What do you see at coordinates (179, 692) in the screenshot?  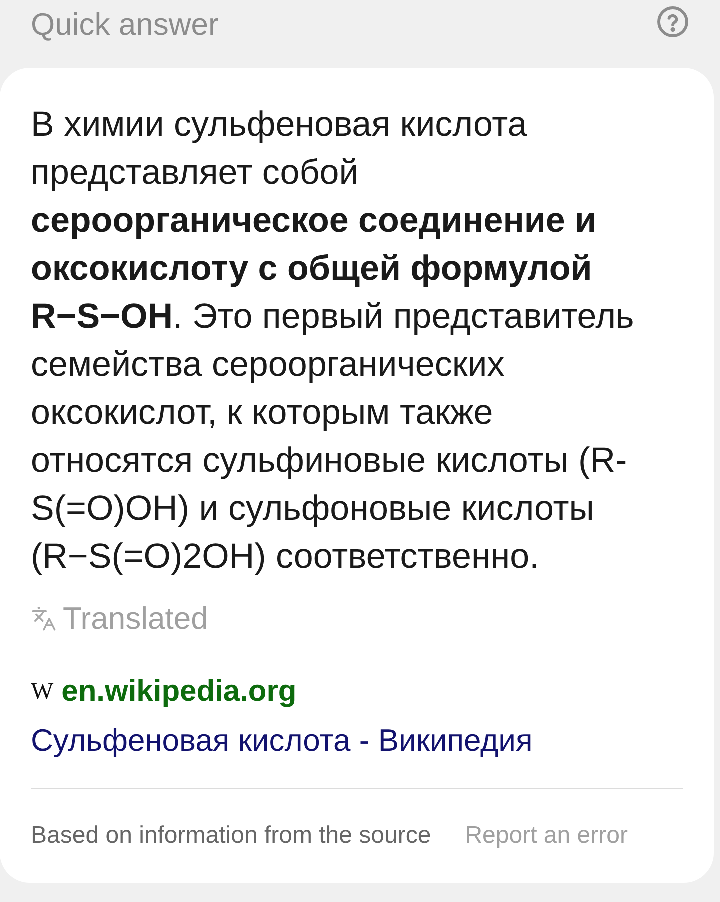 I see `source-domain-link: en.wikipedia.org` at bounding box center [179, 692].